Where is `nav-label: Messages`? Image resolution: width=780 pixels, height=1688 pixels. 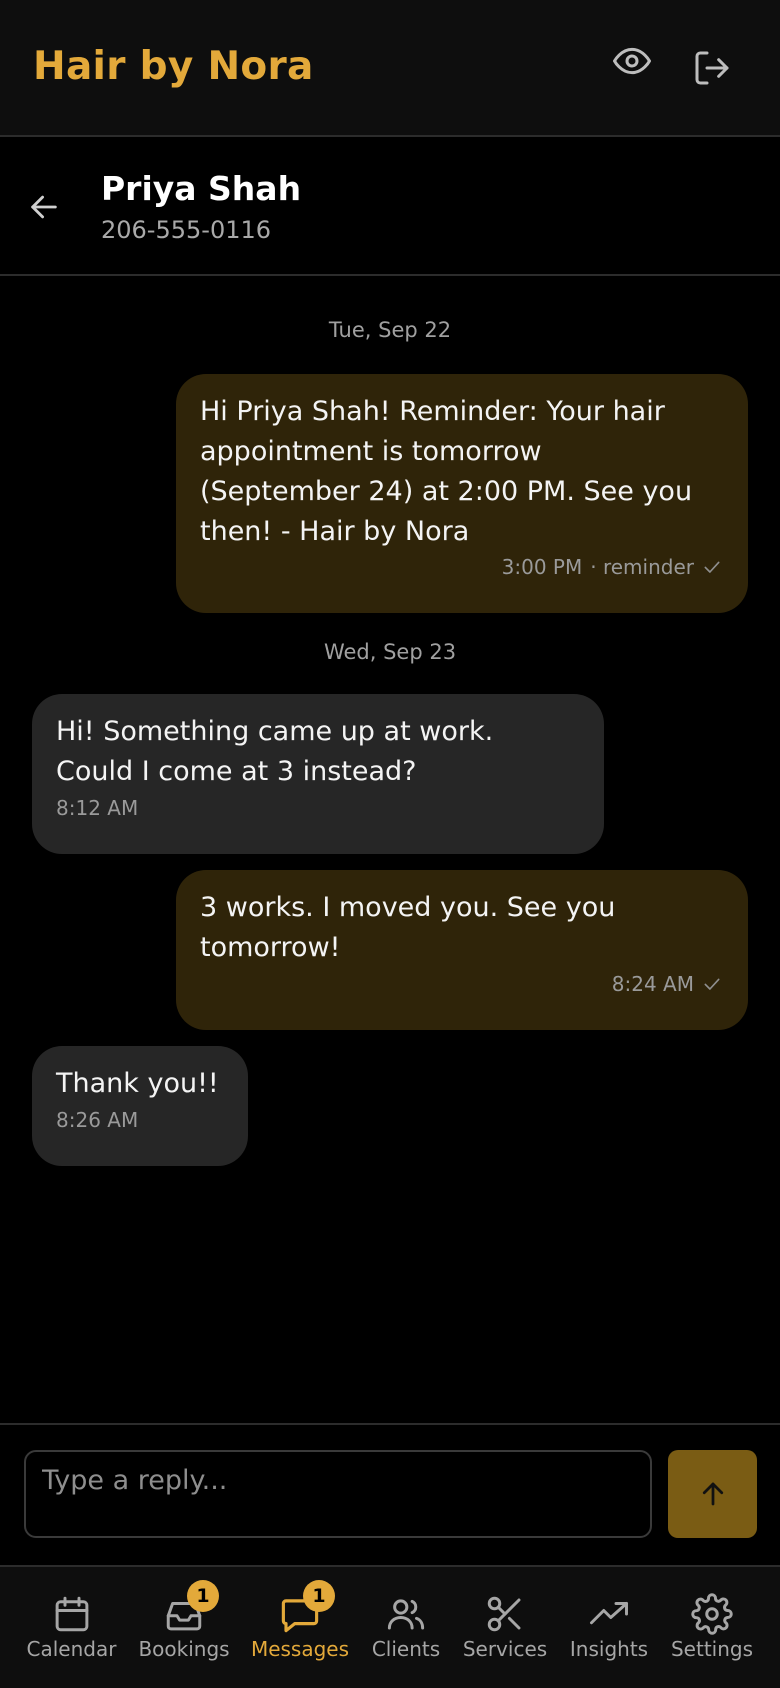
nav-label: Messages is located at coordinates (300, 1649).